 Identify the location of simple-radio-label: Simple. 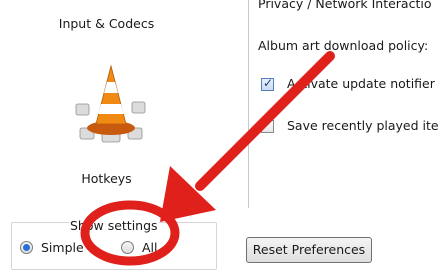
(62, 247).